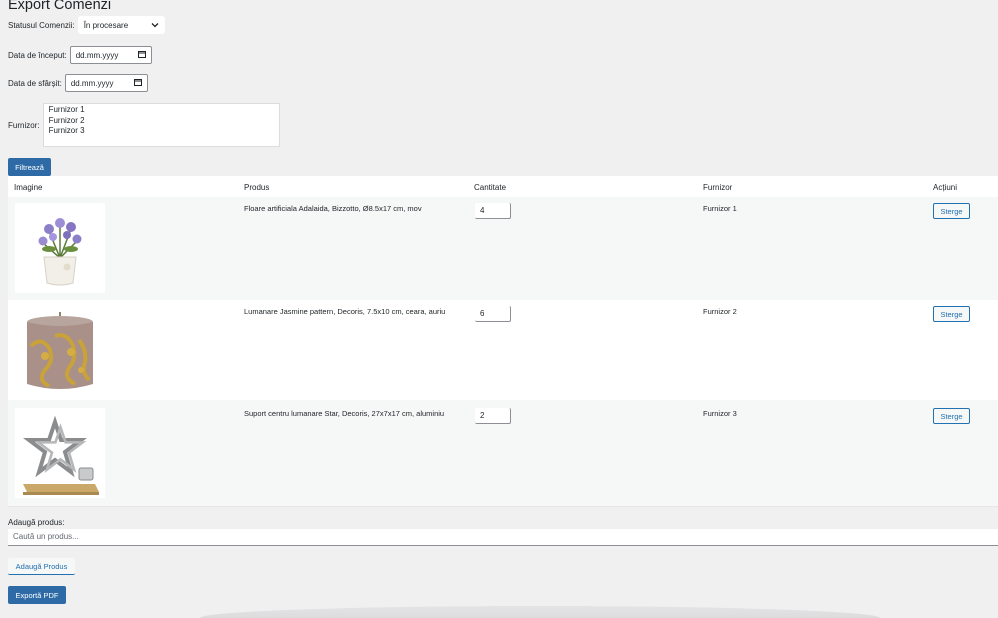 This screenshot has height=618, width=998. Describe the element at coordinates (37, 595) in the screenshot. I see `export-pdf-button: Exportă PDF` at that location.